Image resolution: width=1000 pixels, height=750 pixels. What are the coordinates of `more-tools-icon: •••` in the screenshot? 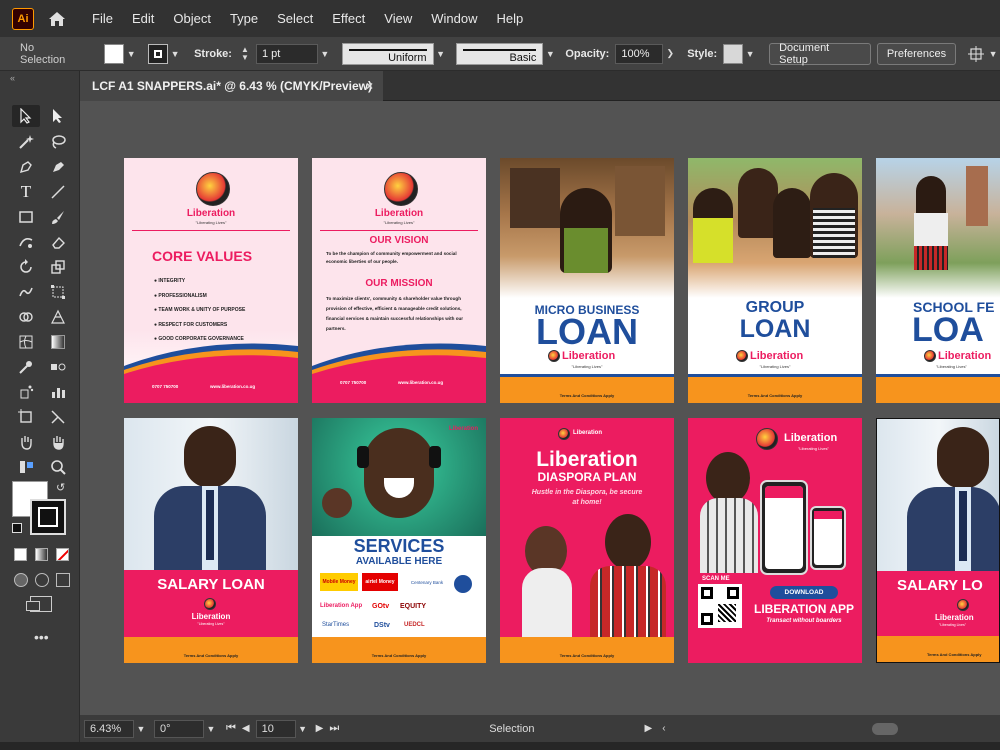 It's located at (41, 637).